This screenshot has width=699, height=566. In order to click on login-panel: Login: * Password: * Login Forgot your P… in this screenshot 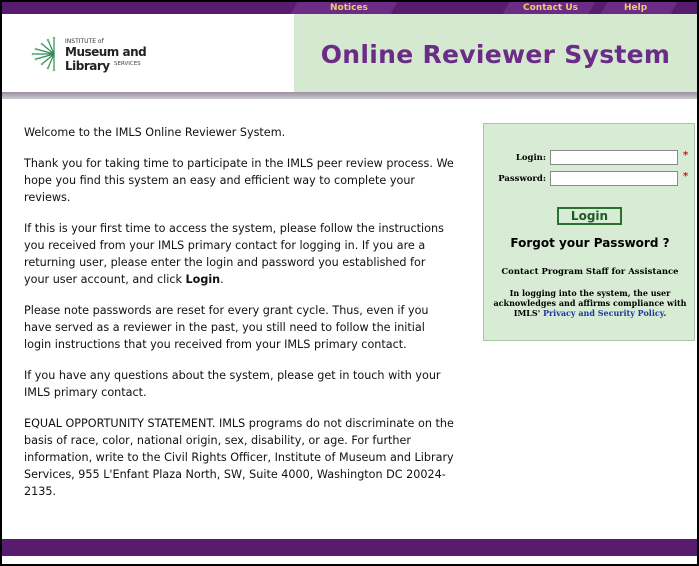, I will do `click(589, 232)`.